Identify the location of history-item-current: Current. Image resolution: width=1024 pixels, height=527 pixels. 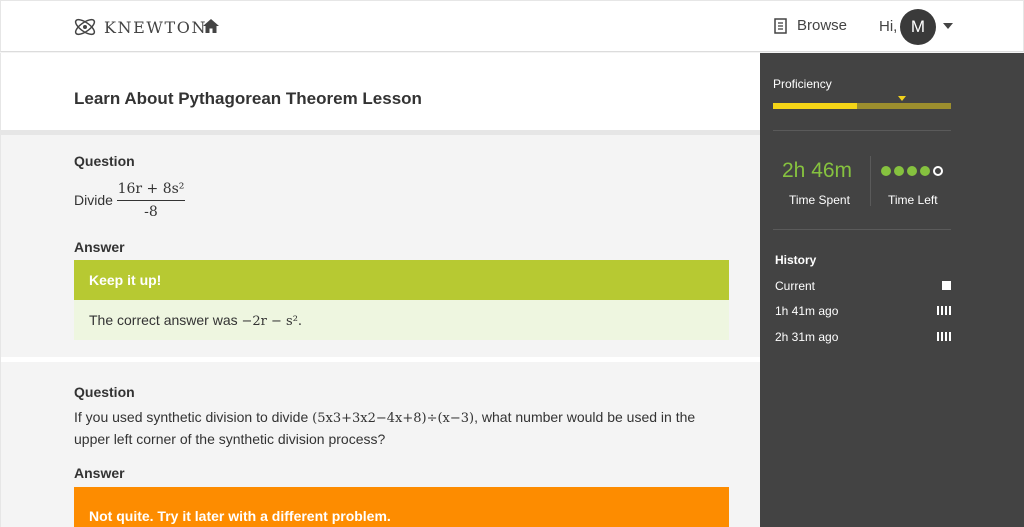
(863, 286).